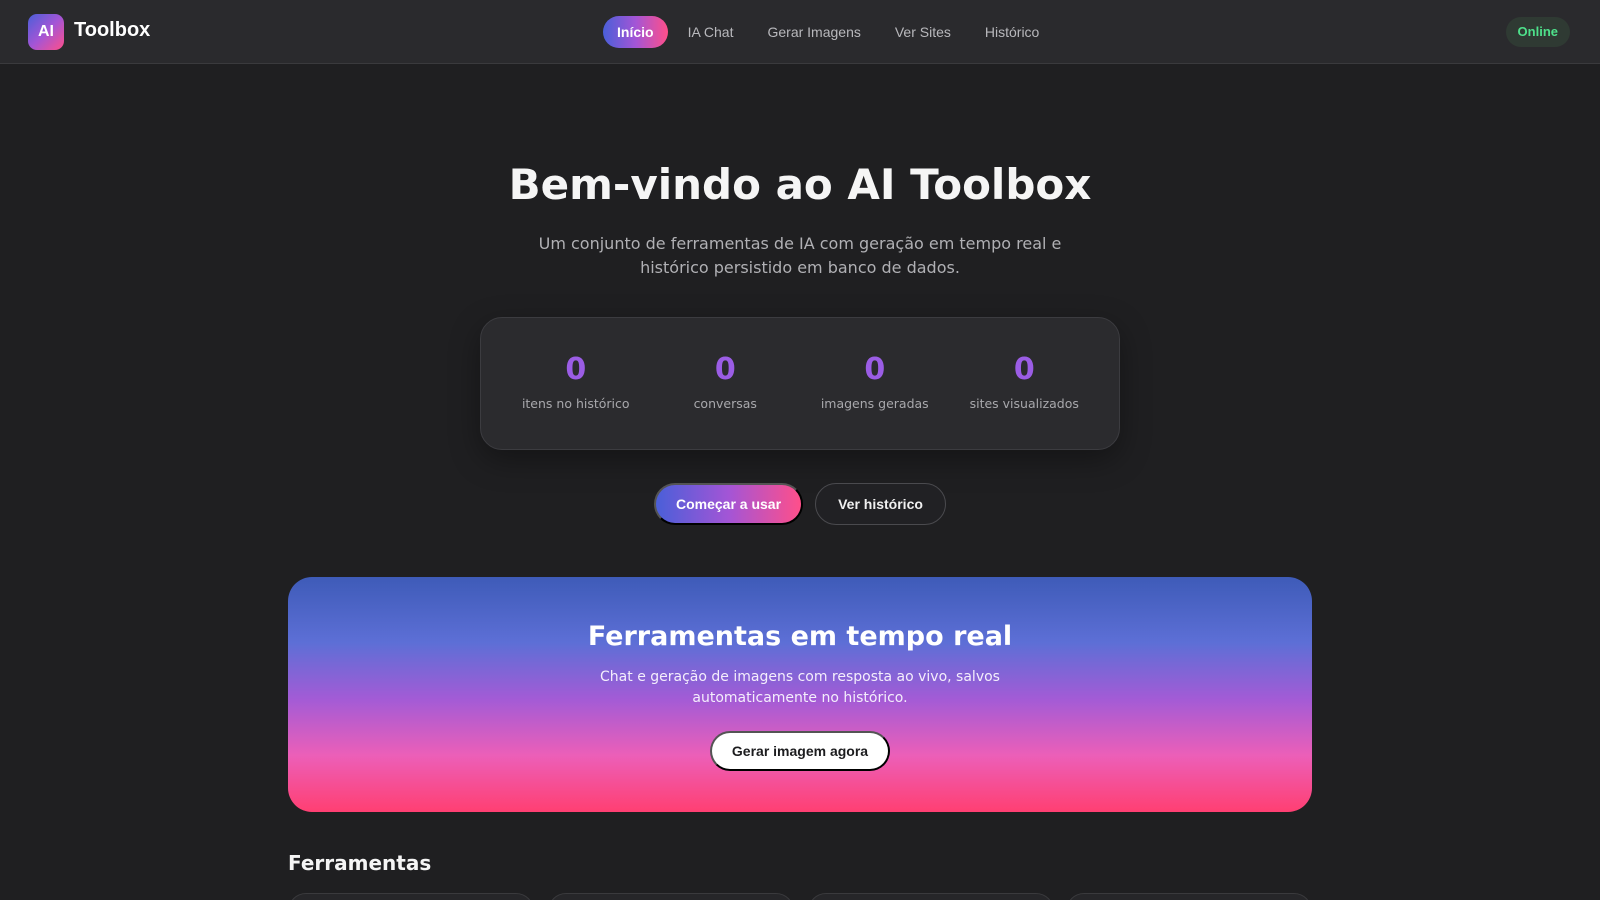  Describe the element at coordinates (728, 504) in the screenshot. I see `get-started-button: Começar a usar` at that location.